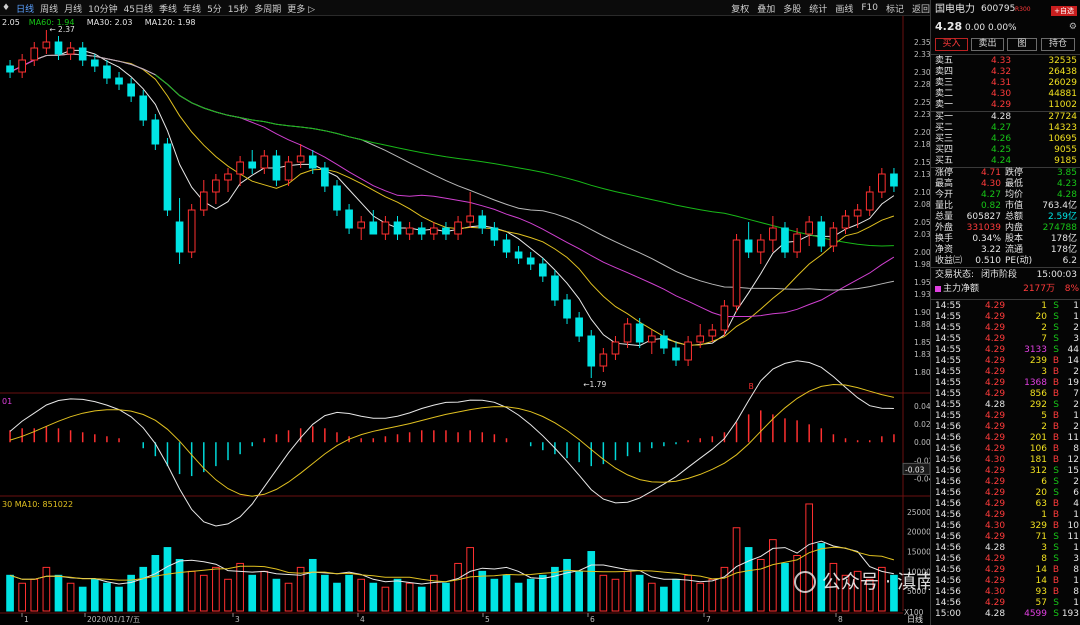 Image resolution: width=1080 pixels, height=625 pixels. I want to click on period-tab-11: 更多 ▷, so click(301, 8).